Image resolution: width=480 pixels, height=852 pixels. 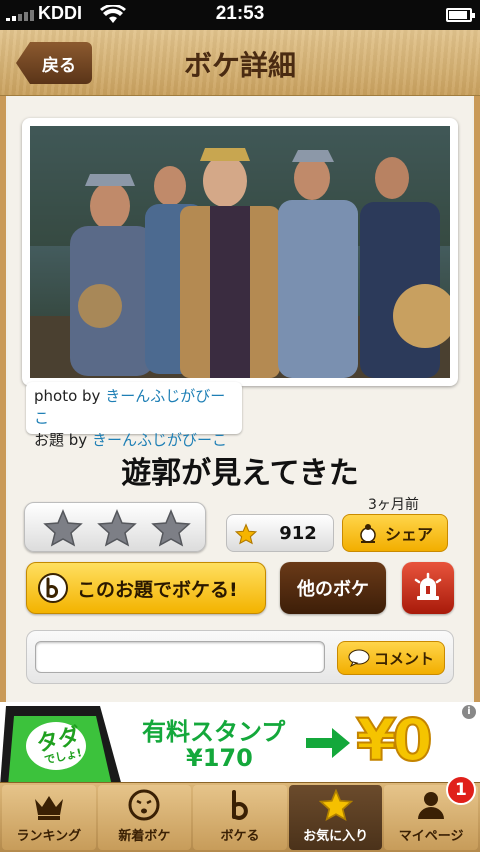 What do you see at coordinates (368, 533) in the screenshot?
I see `share-icon` at bounding box center [368, 533].